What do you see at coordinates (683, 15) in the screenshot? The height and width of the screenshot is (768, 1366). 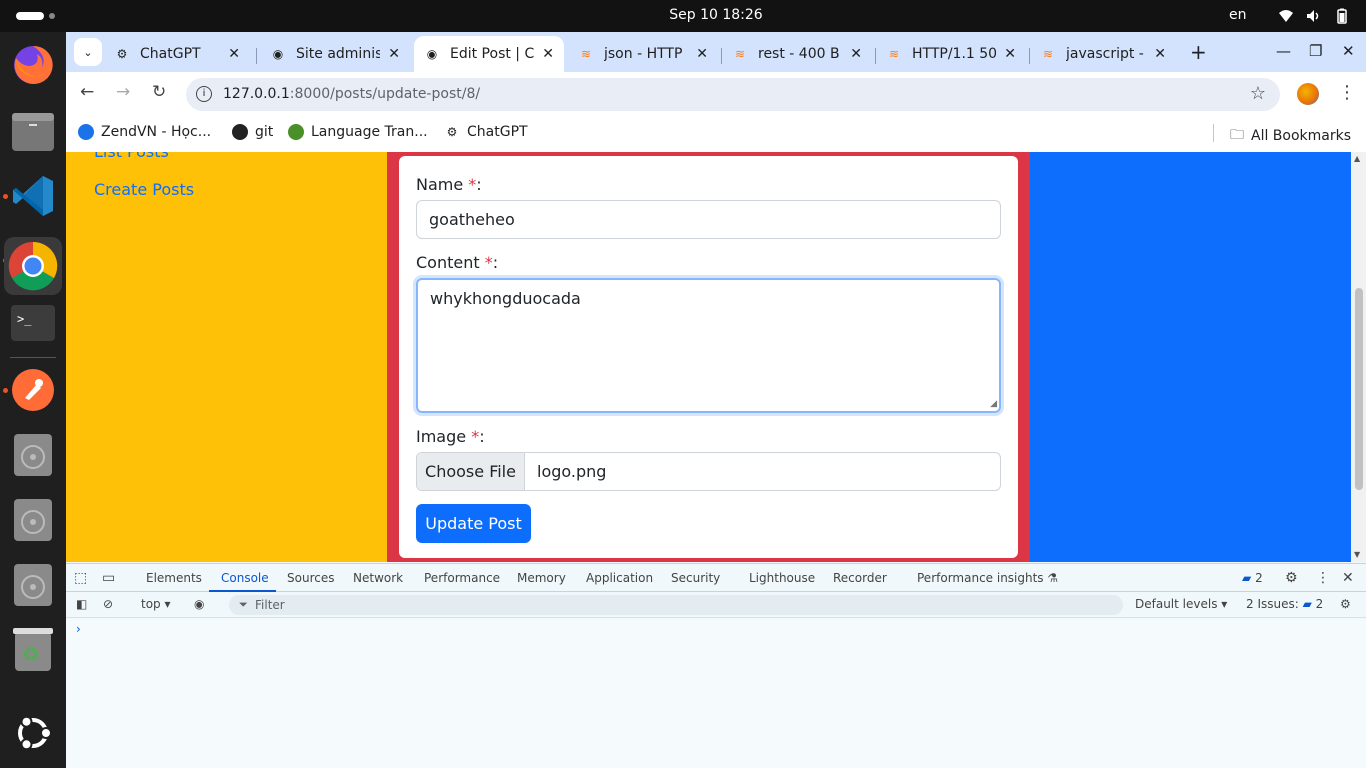 I see `system-clock: Sep 10 18:26` at bounding box center [683, 15].